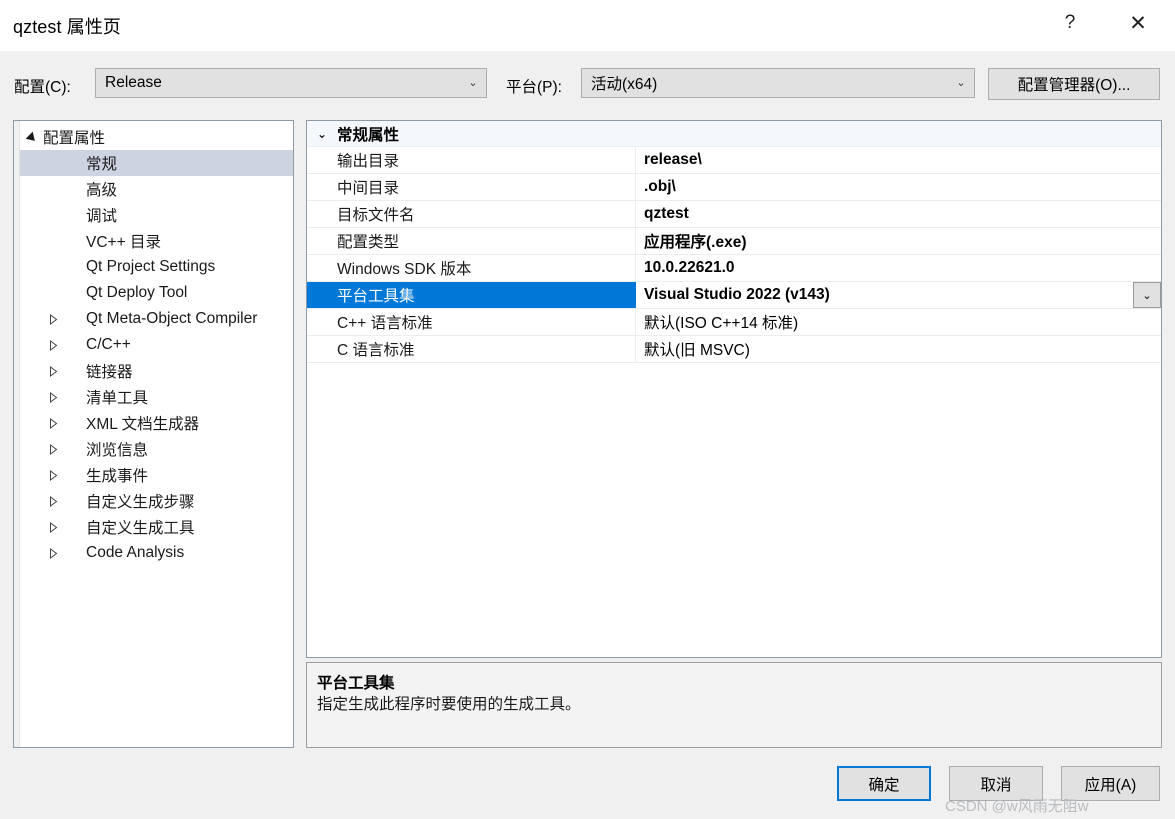 This screenshot has height=819, width=1175. I want to click on tree-item: Code Analysis, so click(156, 553).